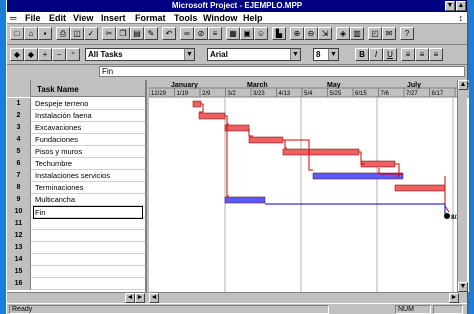  What do you see at coordinates (53, 163) in the screenshot?
I see `task-name-cell: Techumbre` at bounding box center [53, 163].